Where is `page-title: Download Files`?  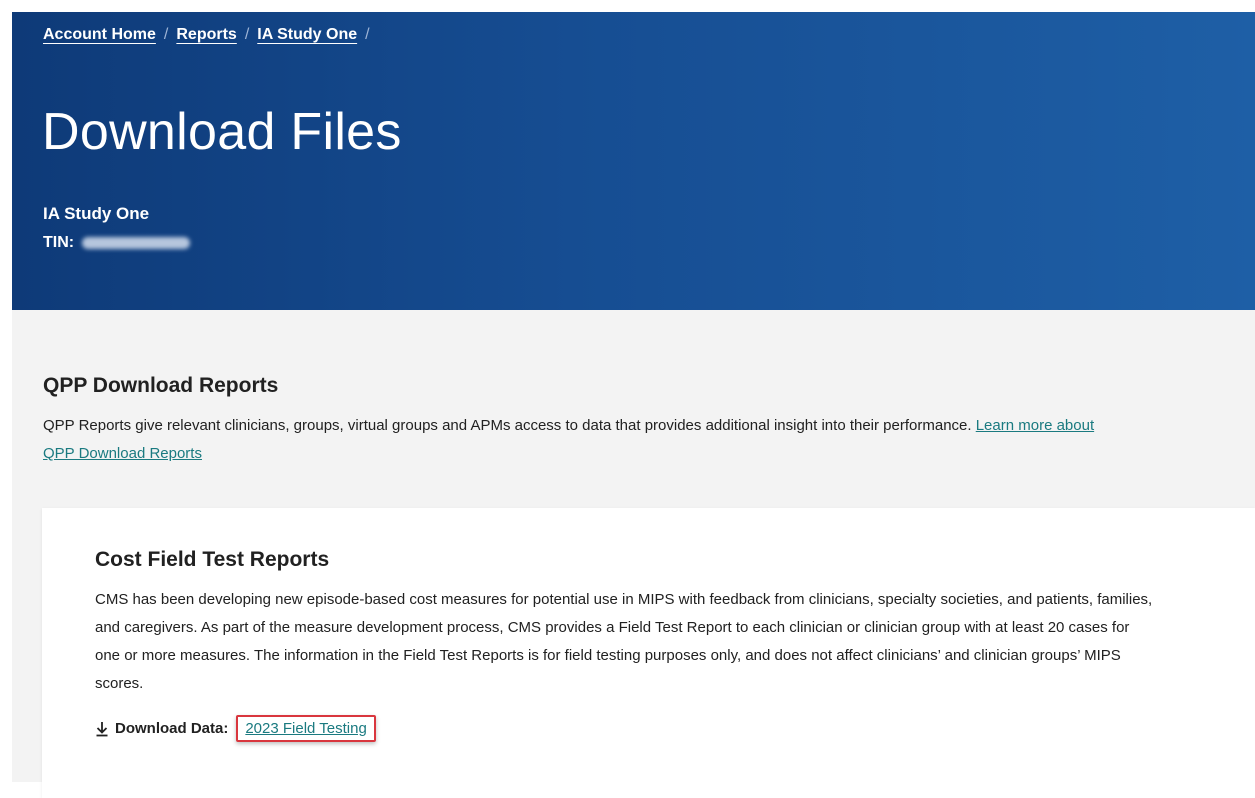 page-title: Download Files is located at coordinates (222, 132).